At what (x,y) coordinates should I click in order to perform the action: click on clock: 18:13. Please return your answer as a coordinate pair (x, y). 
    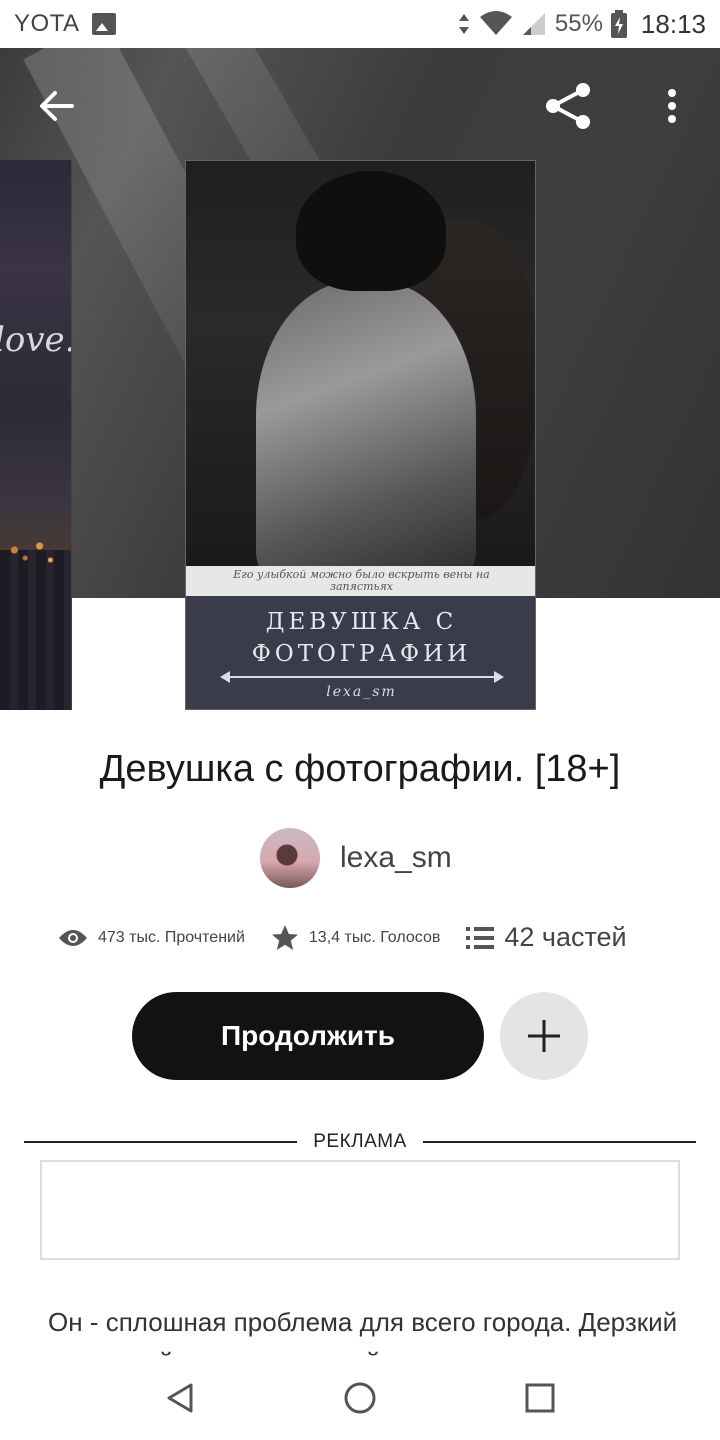
    Looking at the image, I should click on (673, 23).